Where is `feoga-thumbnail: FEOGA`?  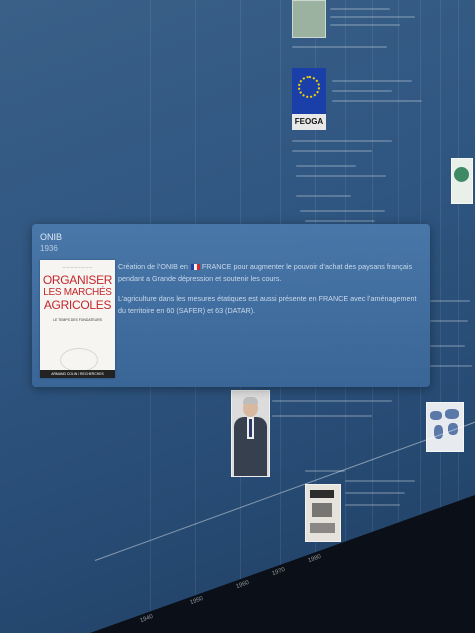
feoga-thumbnail: FEOGA is located at coordinates (309, 99).